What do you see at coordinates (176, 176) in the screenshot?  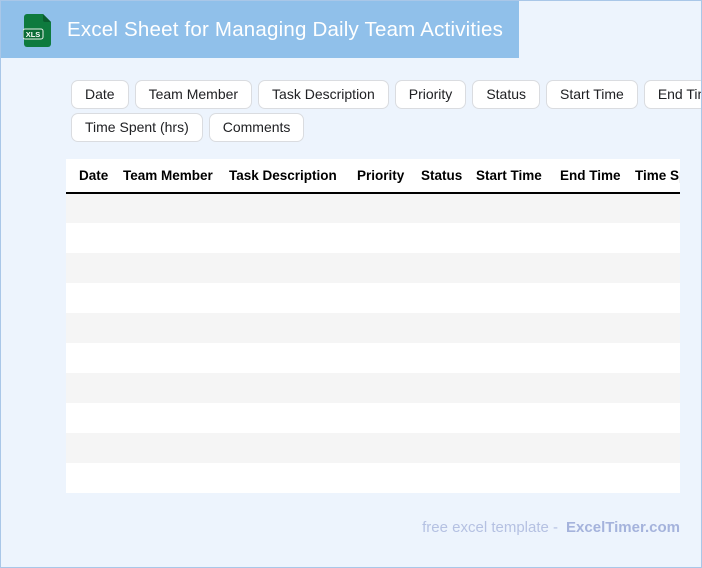 I see `col-header-team-member: Team Member` at bounding box center [176, 176].